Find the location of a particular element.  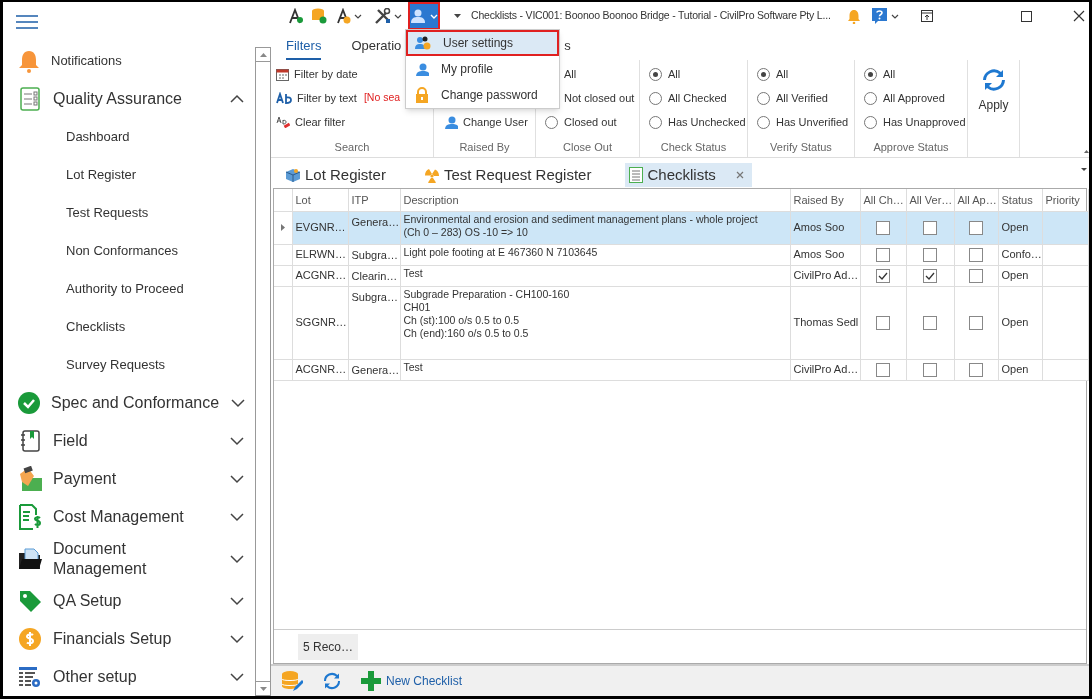

checklist-icon is located at coordinates (30, 99).